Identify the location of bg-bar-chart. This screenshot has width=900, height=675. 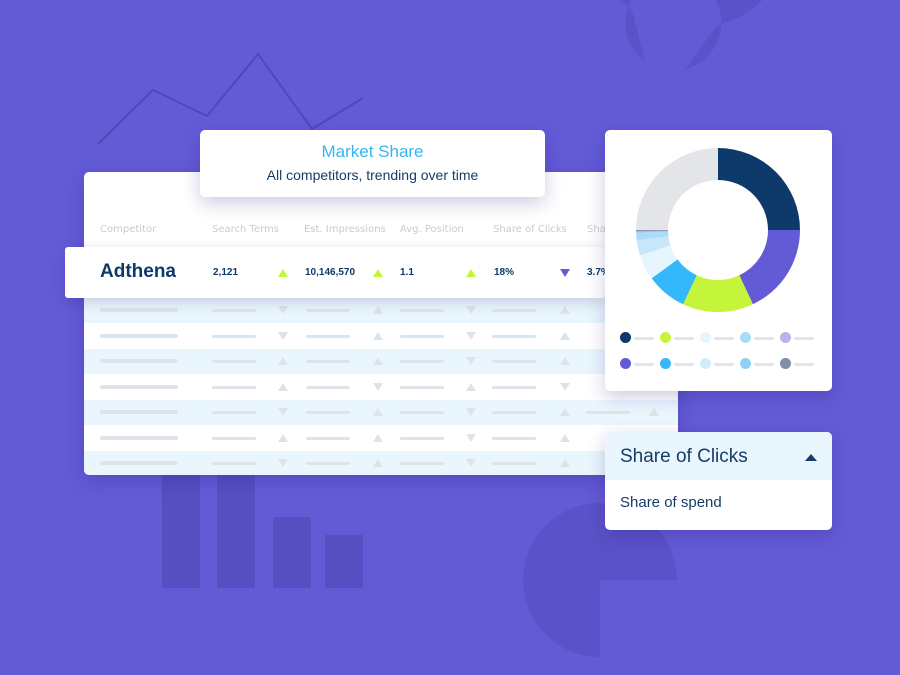
(262, 529).